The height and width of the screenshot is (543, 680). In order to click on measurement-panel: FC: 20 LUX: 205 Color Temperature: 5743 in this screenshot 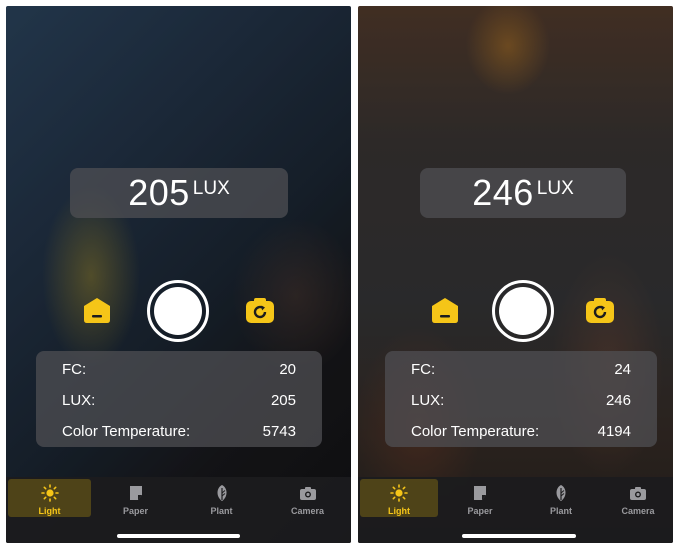, I will do `click(179, 399)`.